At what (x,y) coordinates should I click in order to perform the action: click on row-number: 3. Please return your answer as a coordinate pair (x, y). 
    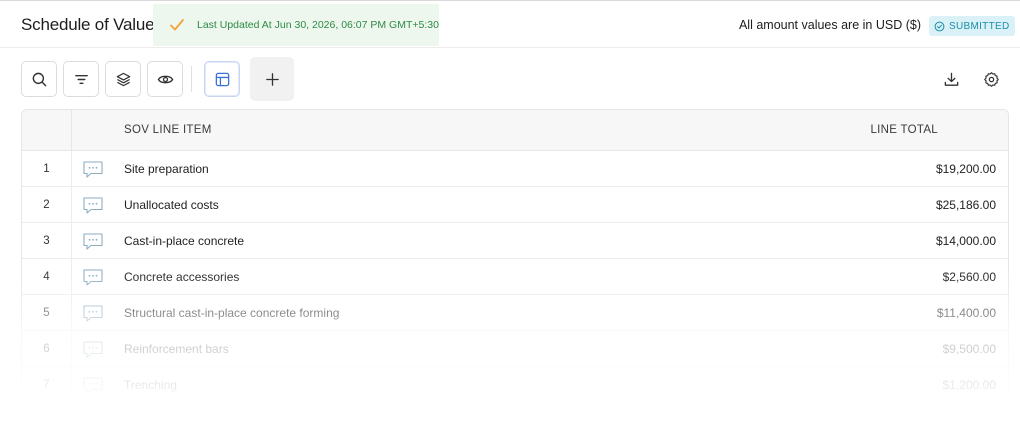
    Looking at the image, I should click on (47, 241).